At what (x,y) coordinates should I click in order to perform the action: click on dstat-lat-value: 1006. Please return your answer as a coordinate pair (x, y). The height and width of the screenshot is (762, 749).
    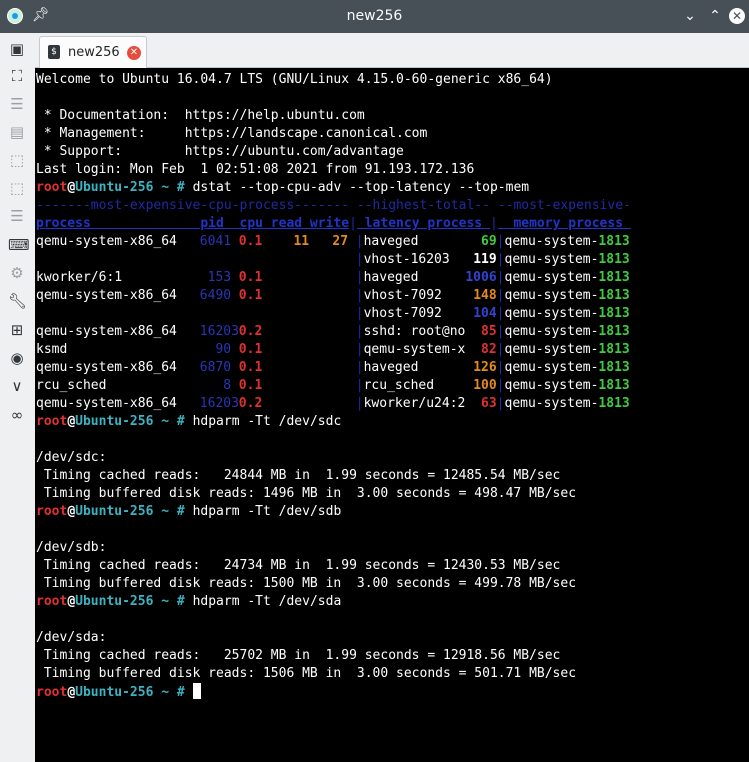
    Looking at the image, I should click on (481, 277).